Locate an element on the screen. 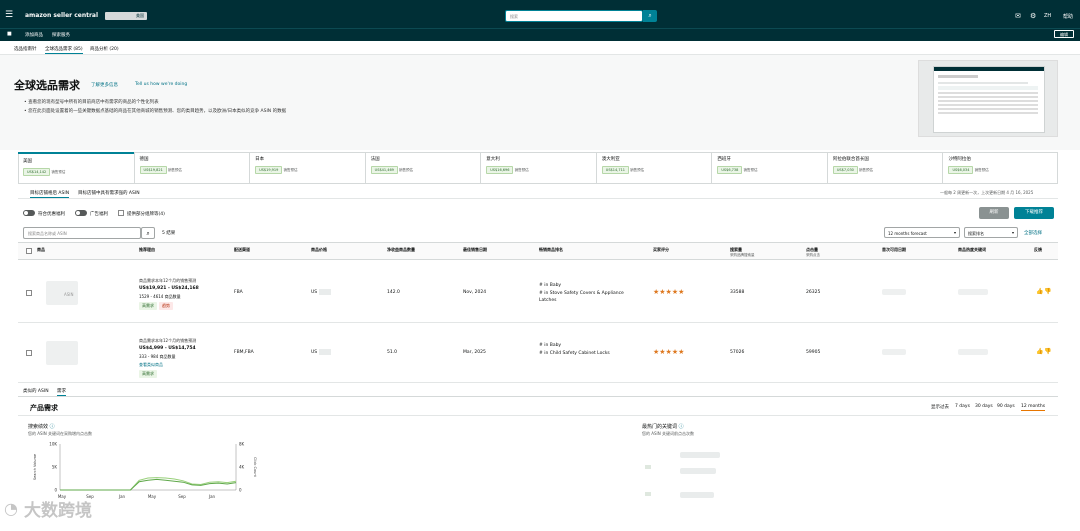  edit-nav-button: 编辑 is located at coordinates (1064, 34).